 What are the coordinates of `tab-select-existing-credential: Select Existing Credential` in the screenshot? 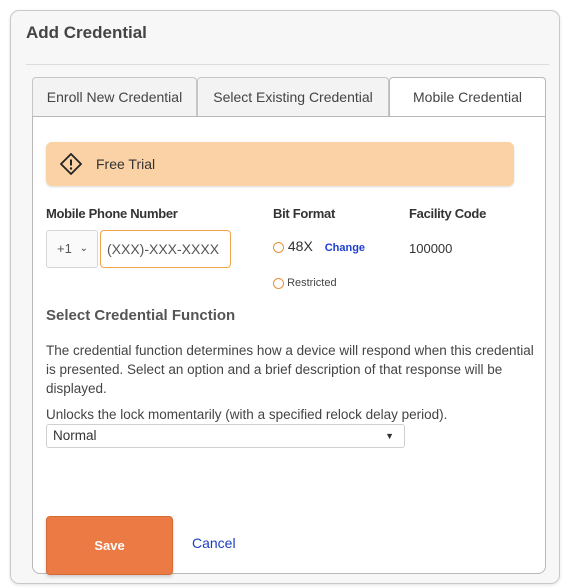 It's located at (293, 97).